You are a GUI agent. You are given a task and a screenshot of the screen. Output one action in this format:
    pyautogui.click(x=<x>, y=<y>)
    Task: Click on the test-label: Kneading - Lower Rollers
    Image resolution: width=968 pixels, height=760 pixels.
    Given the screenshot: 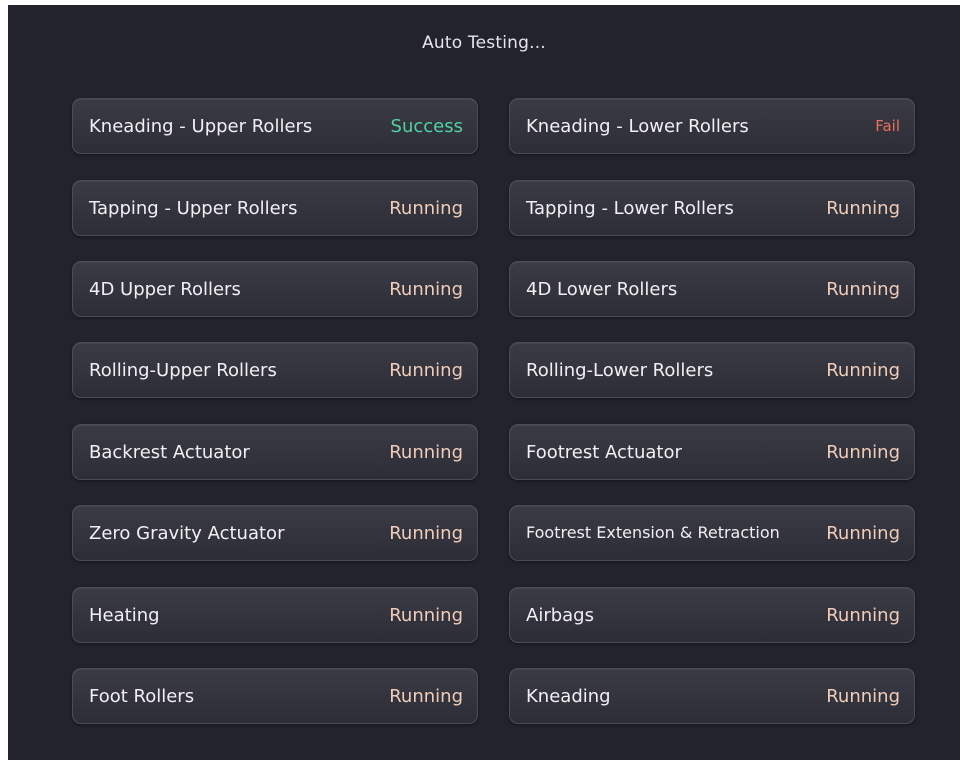 What is the action you would take?
    pyautogui.click(x=637, y=126)
    